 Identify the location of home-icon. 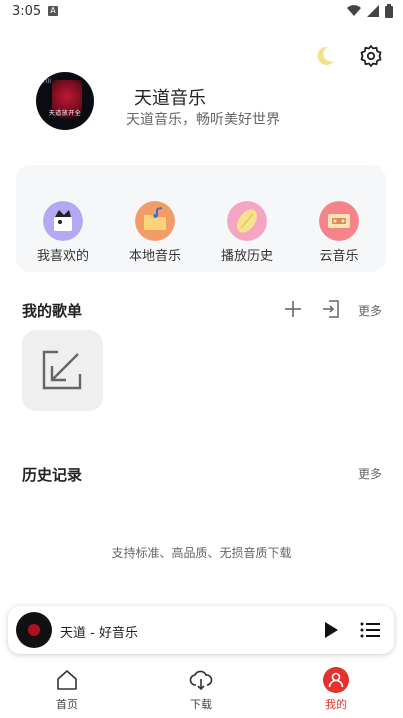
(67, 680).